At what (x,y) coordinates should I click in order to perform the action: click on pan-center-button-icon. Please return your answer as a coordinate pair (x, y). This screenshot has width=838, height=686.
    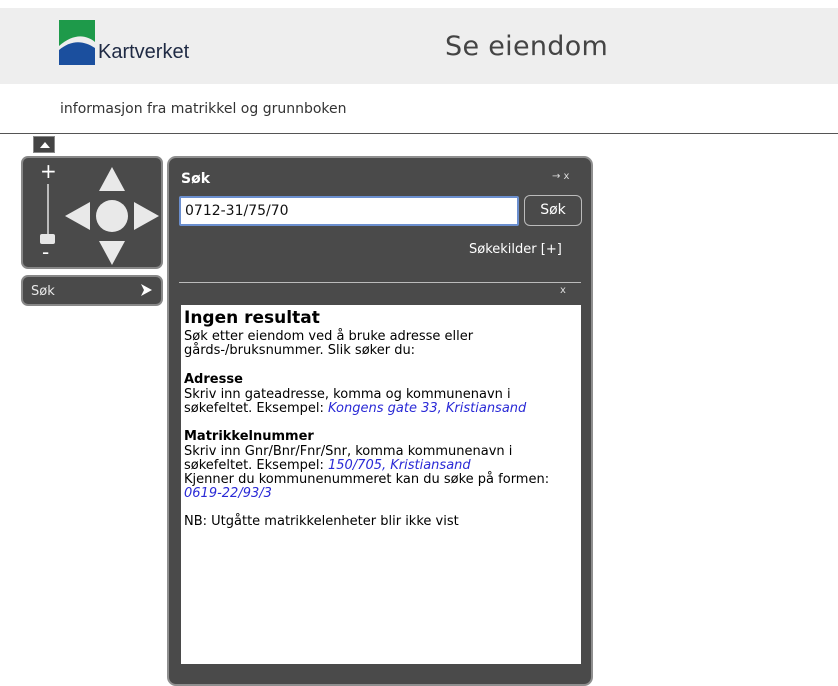
    Looking at the image, I should click on (112, 216).